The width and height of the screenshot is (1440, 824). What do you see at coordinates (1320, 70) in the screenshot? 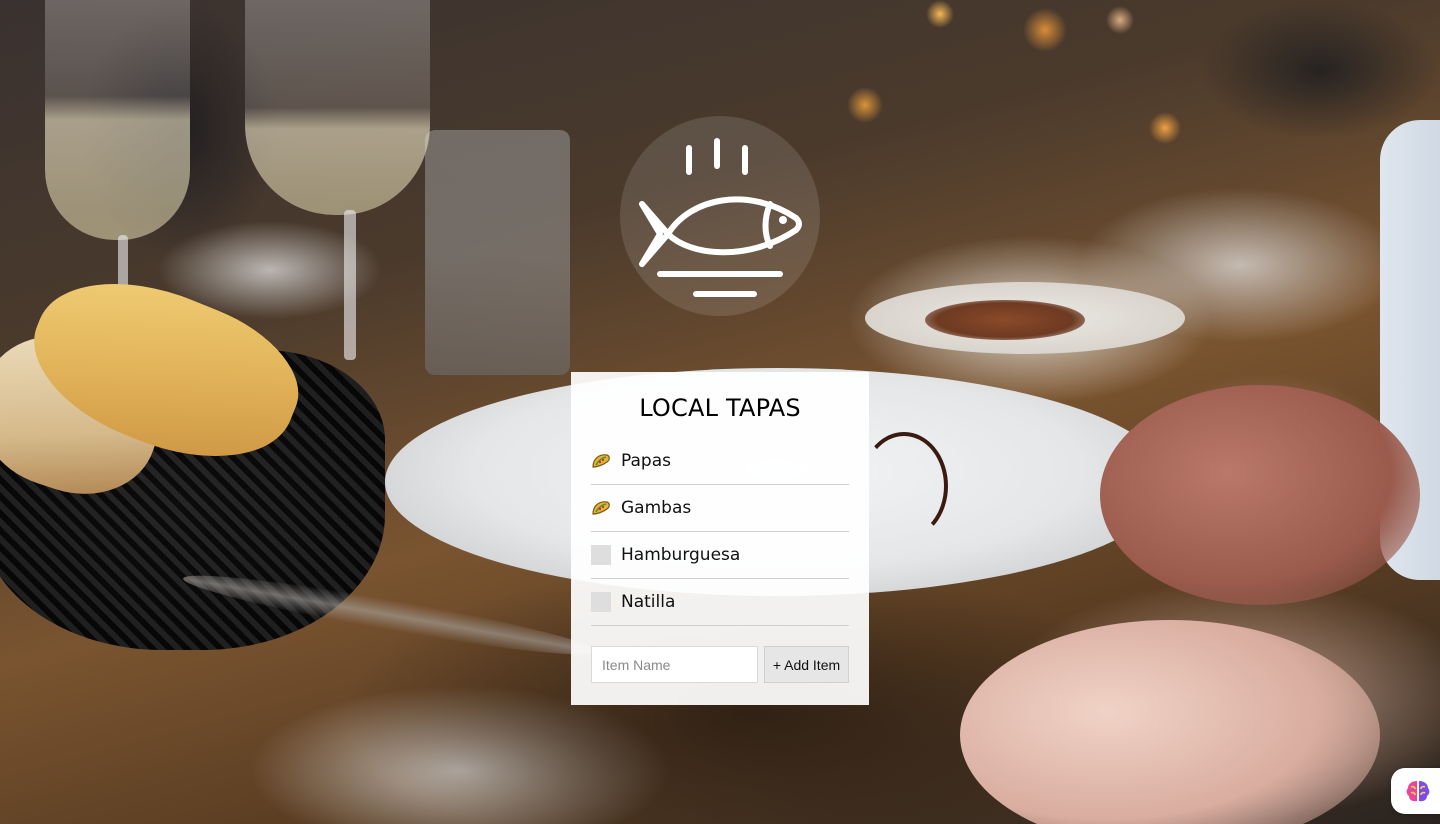
I see `background-shadow` at bounding box center [1320, 70].